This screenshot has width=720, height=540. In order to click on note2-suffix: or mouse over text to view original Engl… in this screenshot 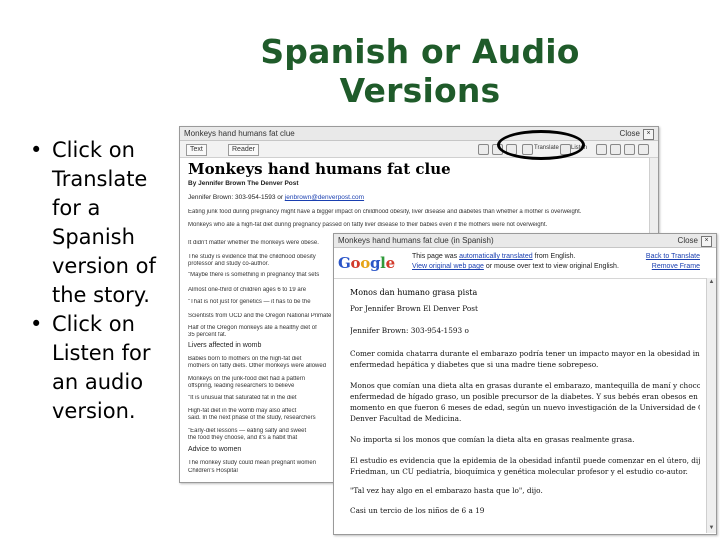, I will do `click(552, 266)`.